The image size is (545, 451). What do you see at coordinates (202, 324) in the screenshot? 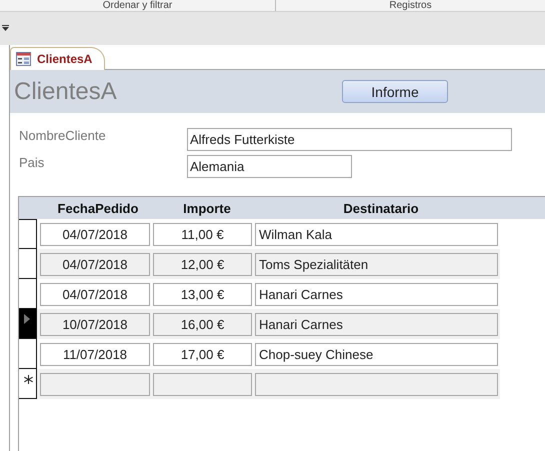
I see `table-cell: 16,00 €` at bounding box center [202, 324].